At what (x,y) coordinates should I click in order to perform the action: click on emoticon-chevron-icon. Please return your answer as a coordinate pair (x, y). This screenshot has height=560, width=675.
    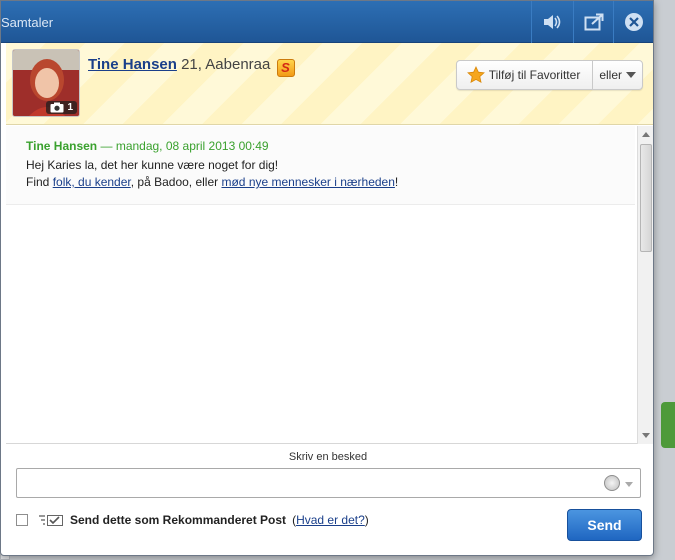
    Looking at the image, I should click on (629, 484).